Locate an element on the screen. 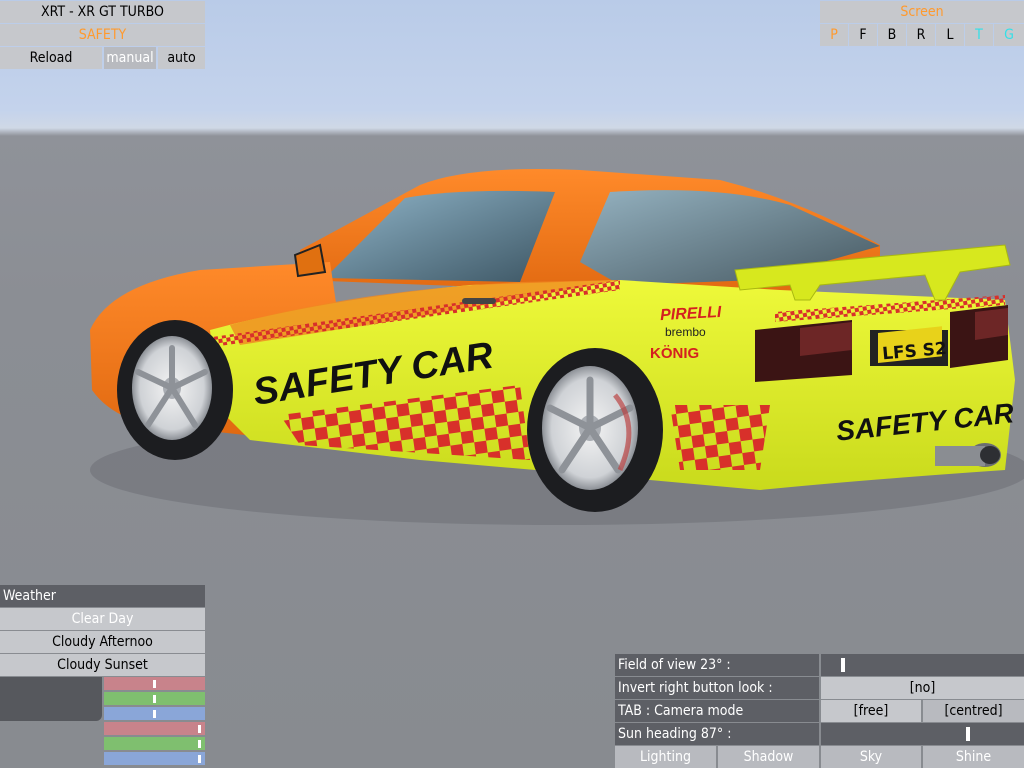 The width and height of the screenshot is (1024, 768). sun-heading-slider is located at coordinates (922, 734).